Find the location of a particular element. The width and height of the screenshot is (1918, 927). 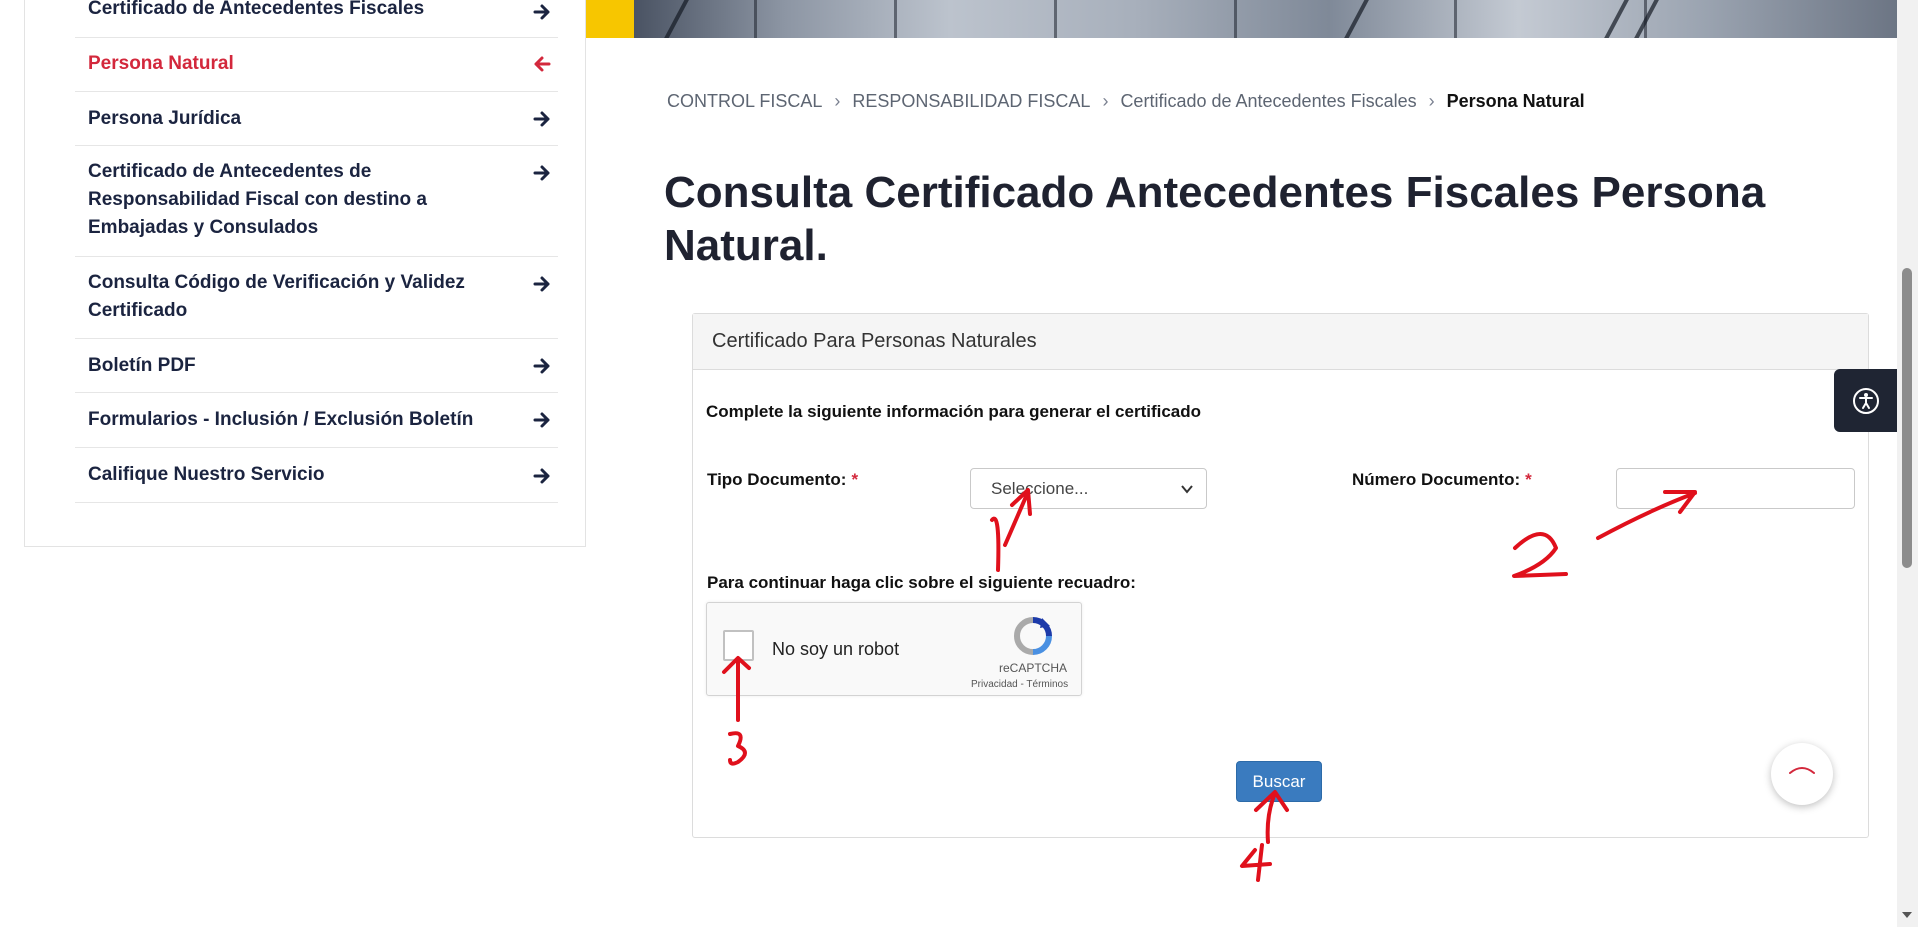

recaptcha-brand: reCAPTCHA is located at coordinates (1033, 668).